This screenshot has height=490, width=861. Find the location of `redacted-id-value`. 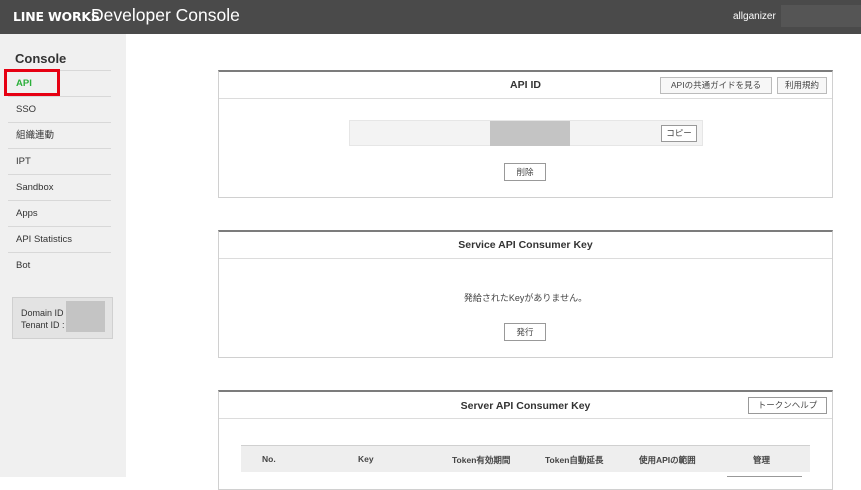

redacted-id-value is located at coordinates (85, 316).